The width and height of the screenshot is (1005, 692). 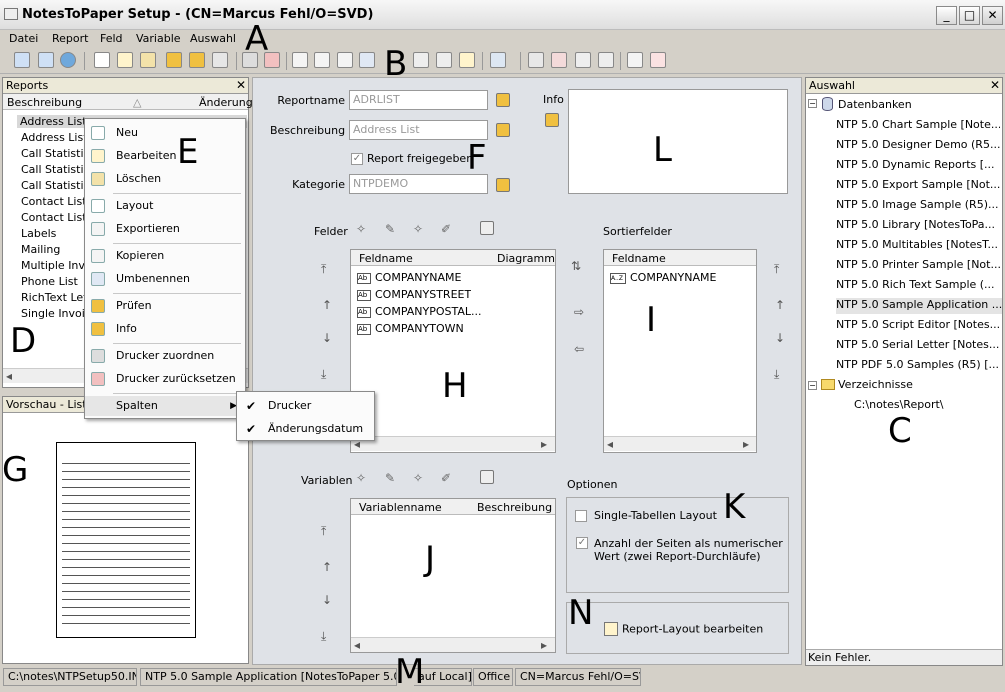 I want to click on databases-node: Datenbanken, so click(x=875, y=104).